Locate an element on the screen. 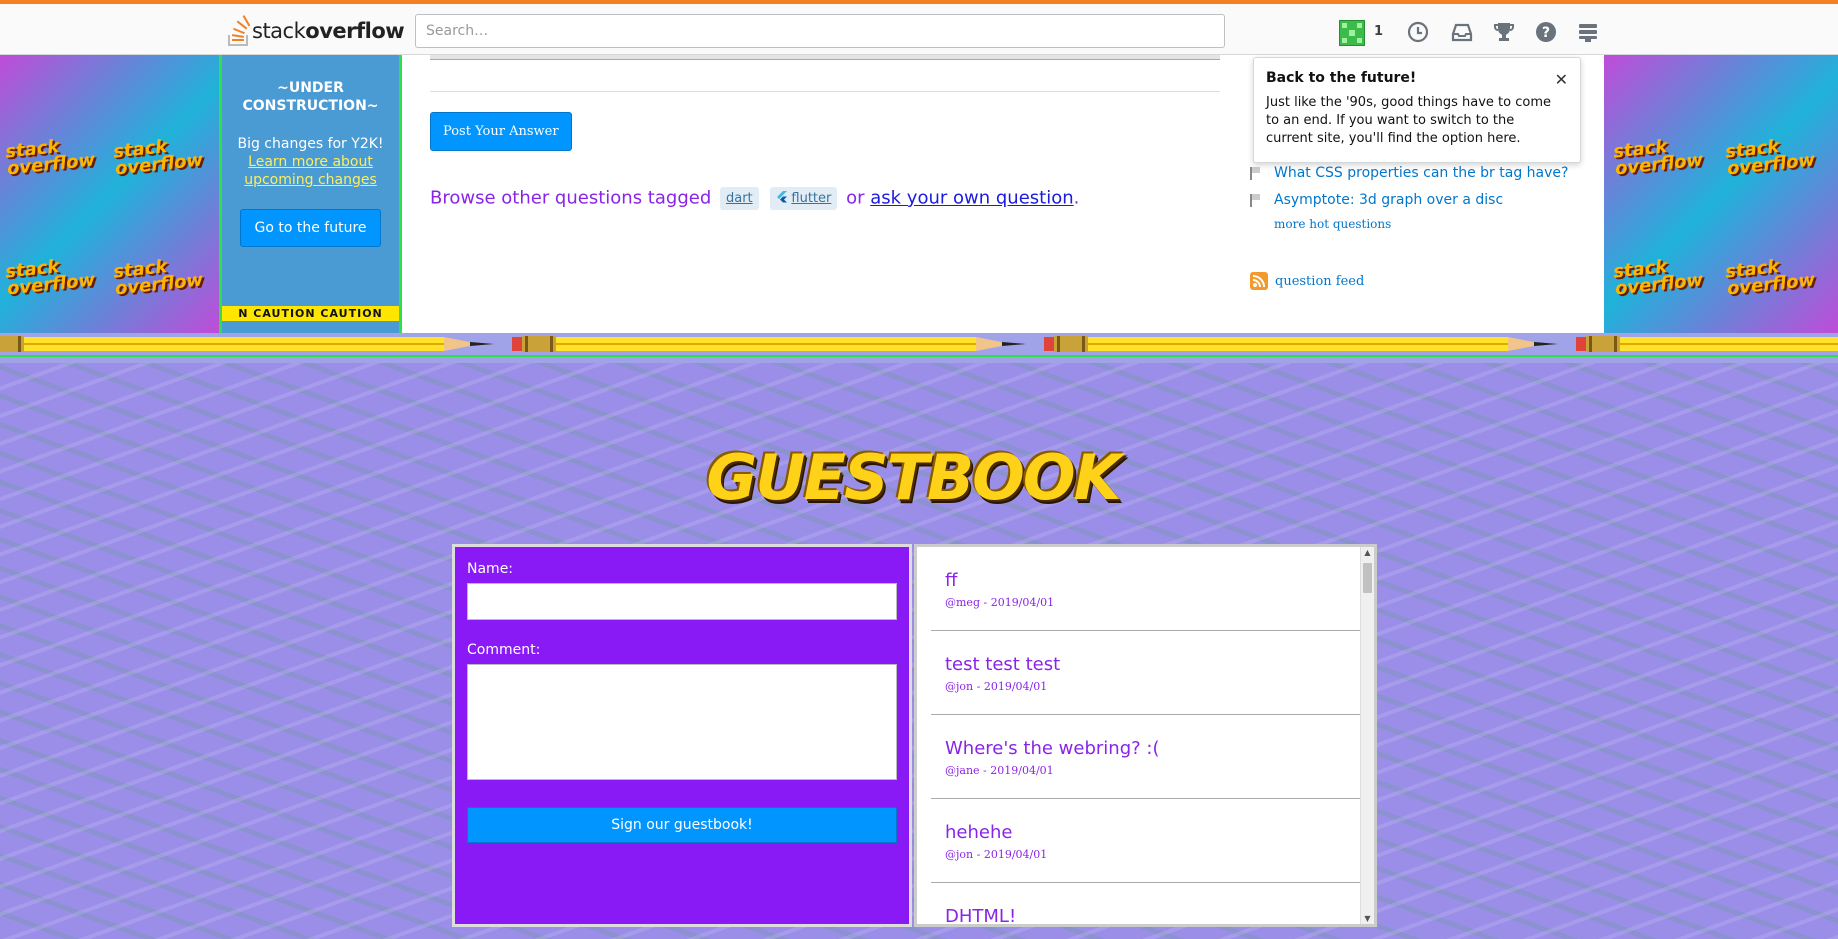 The height and width of the screenshot is (939, 1838). rss-icon is located at coordinates (1259, 281).